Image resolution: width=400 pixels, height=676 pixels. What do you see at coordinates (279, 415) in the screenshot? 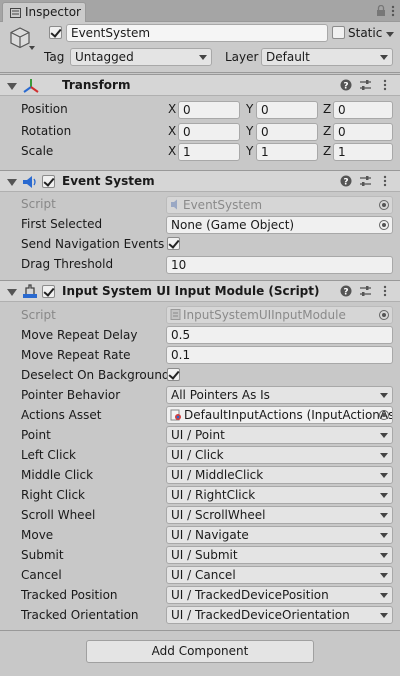
I see `actions-asset-field: DefaultInputActions (InputActionAs` at bounding box center [279, 415].